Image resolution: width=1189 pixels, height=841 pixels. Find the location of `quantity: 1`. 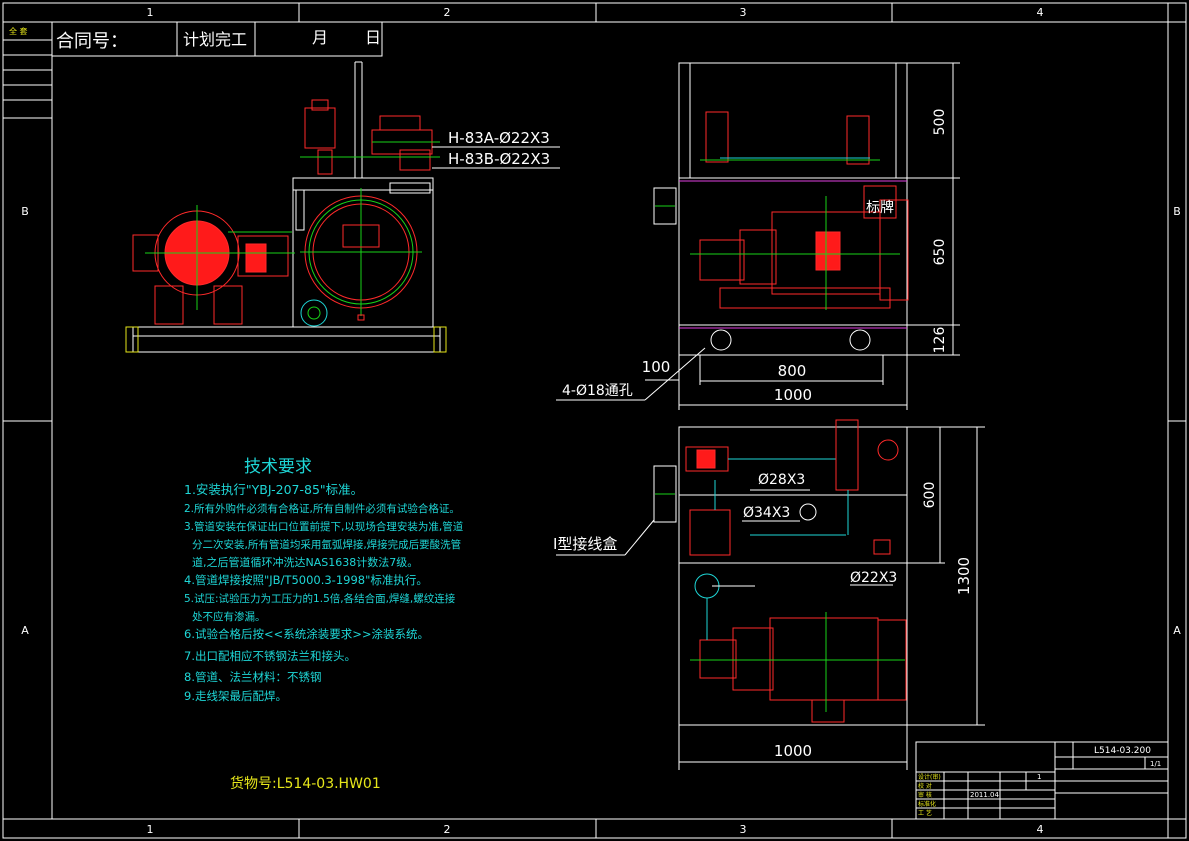

quantity: 1 is located at coordinates (1039, 777).